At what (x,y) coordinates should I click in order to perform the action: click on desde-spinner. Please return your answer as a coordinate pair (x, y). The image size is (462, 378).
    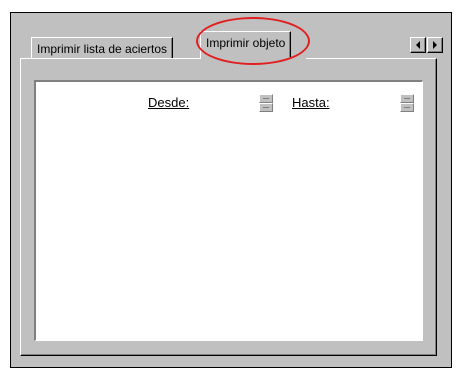
    Looking at the image, I should click on (266, 103).